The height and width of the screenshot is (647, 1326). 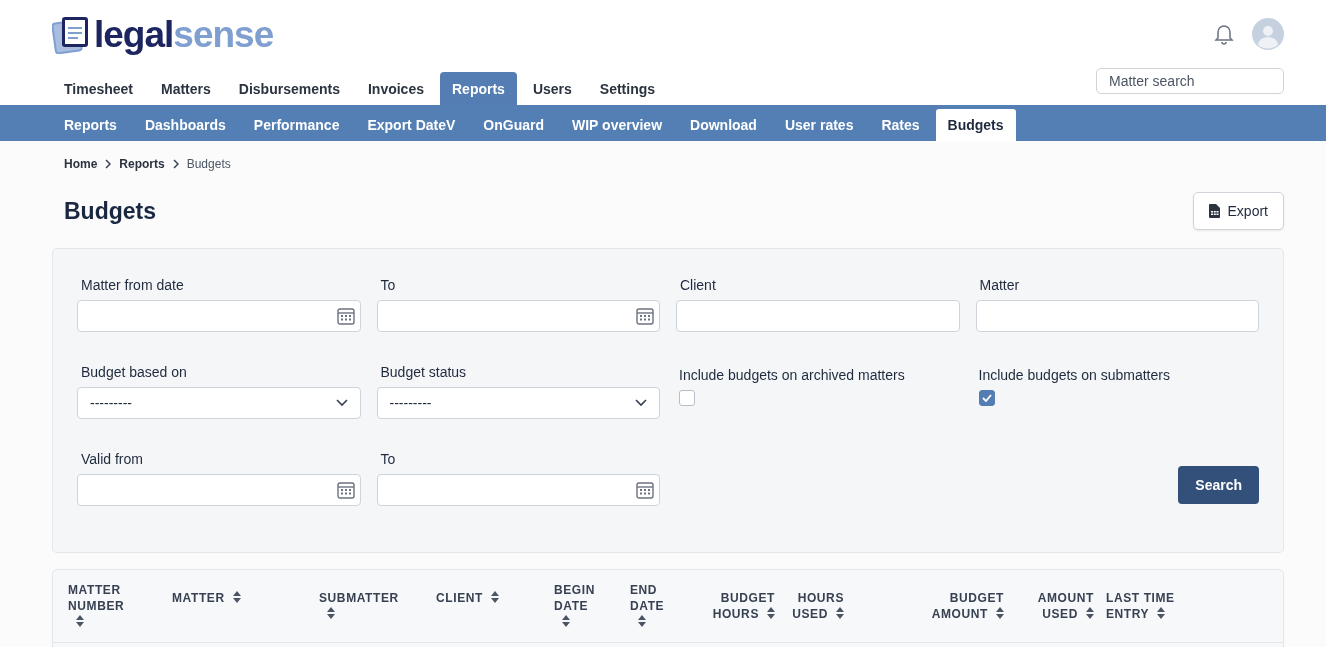 What do you see at coordinates (185, 125) in the screenshot?
I see `subnav-tab: Dashboards` at bounding box center [185, 125].